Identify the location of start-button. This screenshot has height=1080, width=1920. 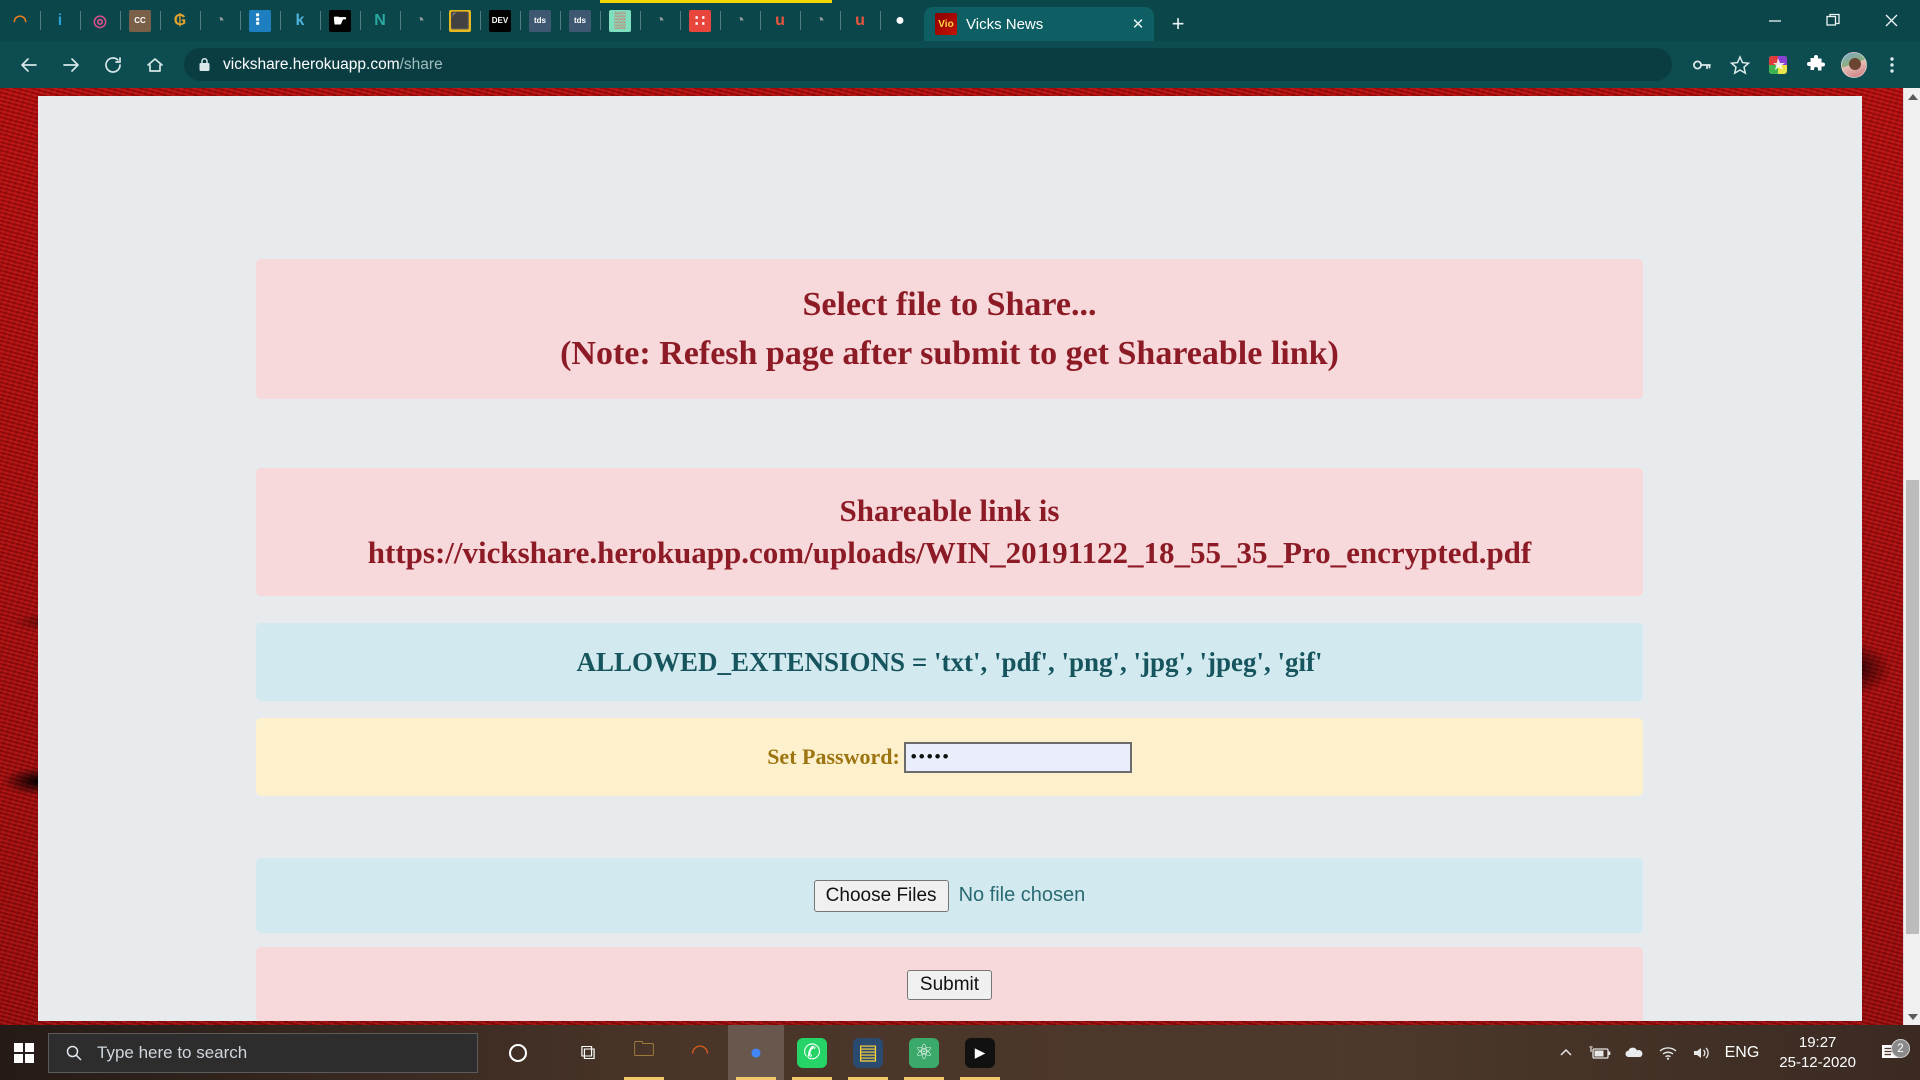
(24, 1052).